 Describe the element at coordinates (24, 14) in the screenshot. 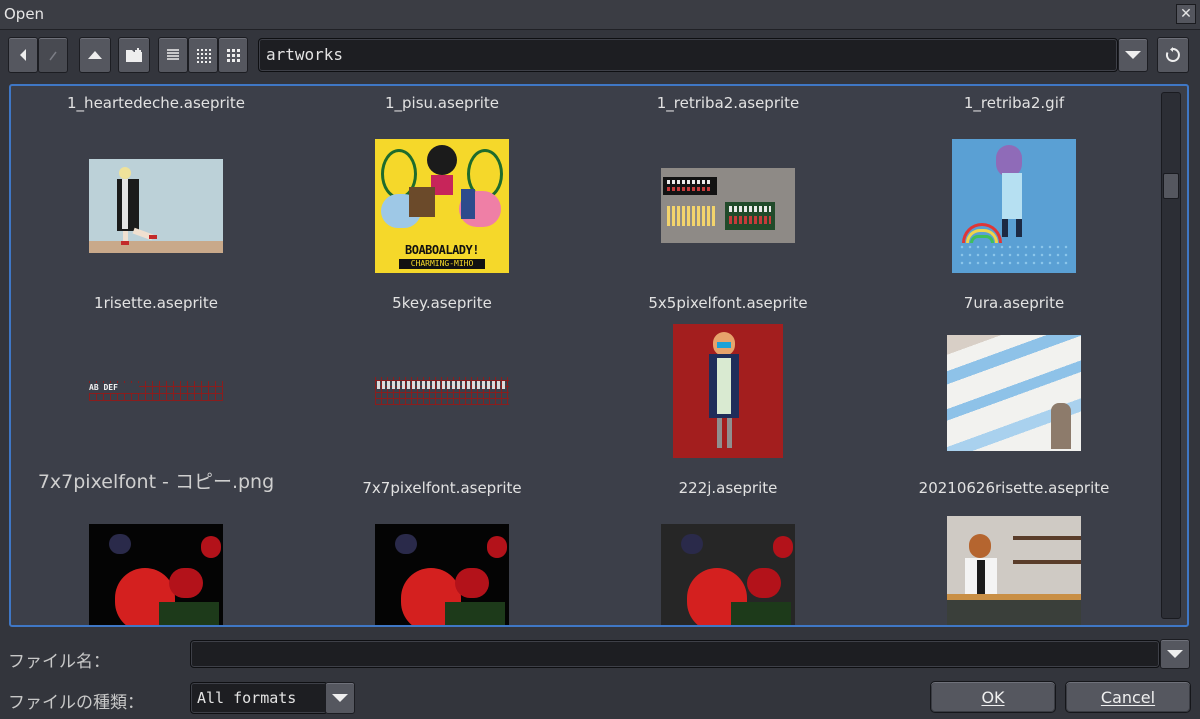

I see `window-title: Open` at that location.